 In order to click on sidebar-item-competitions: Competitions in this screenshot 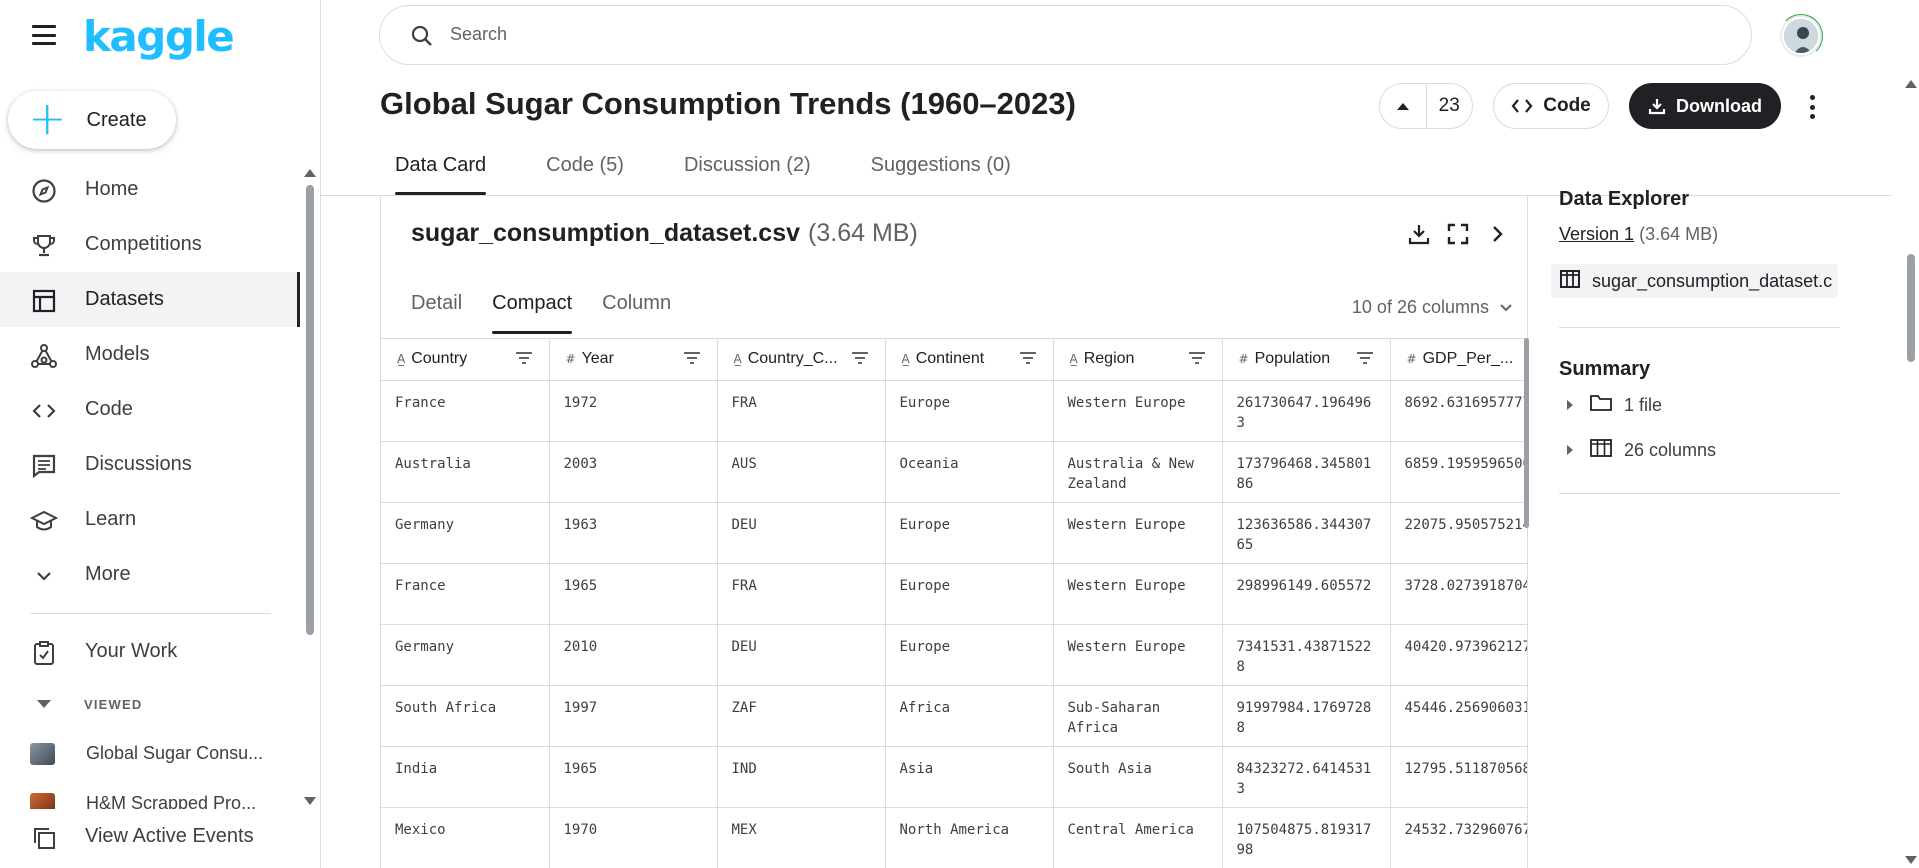, I will do `click(150, 244)`.